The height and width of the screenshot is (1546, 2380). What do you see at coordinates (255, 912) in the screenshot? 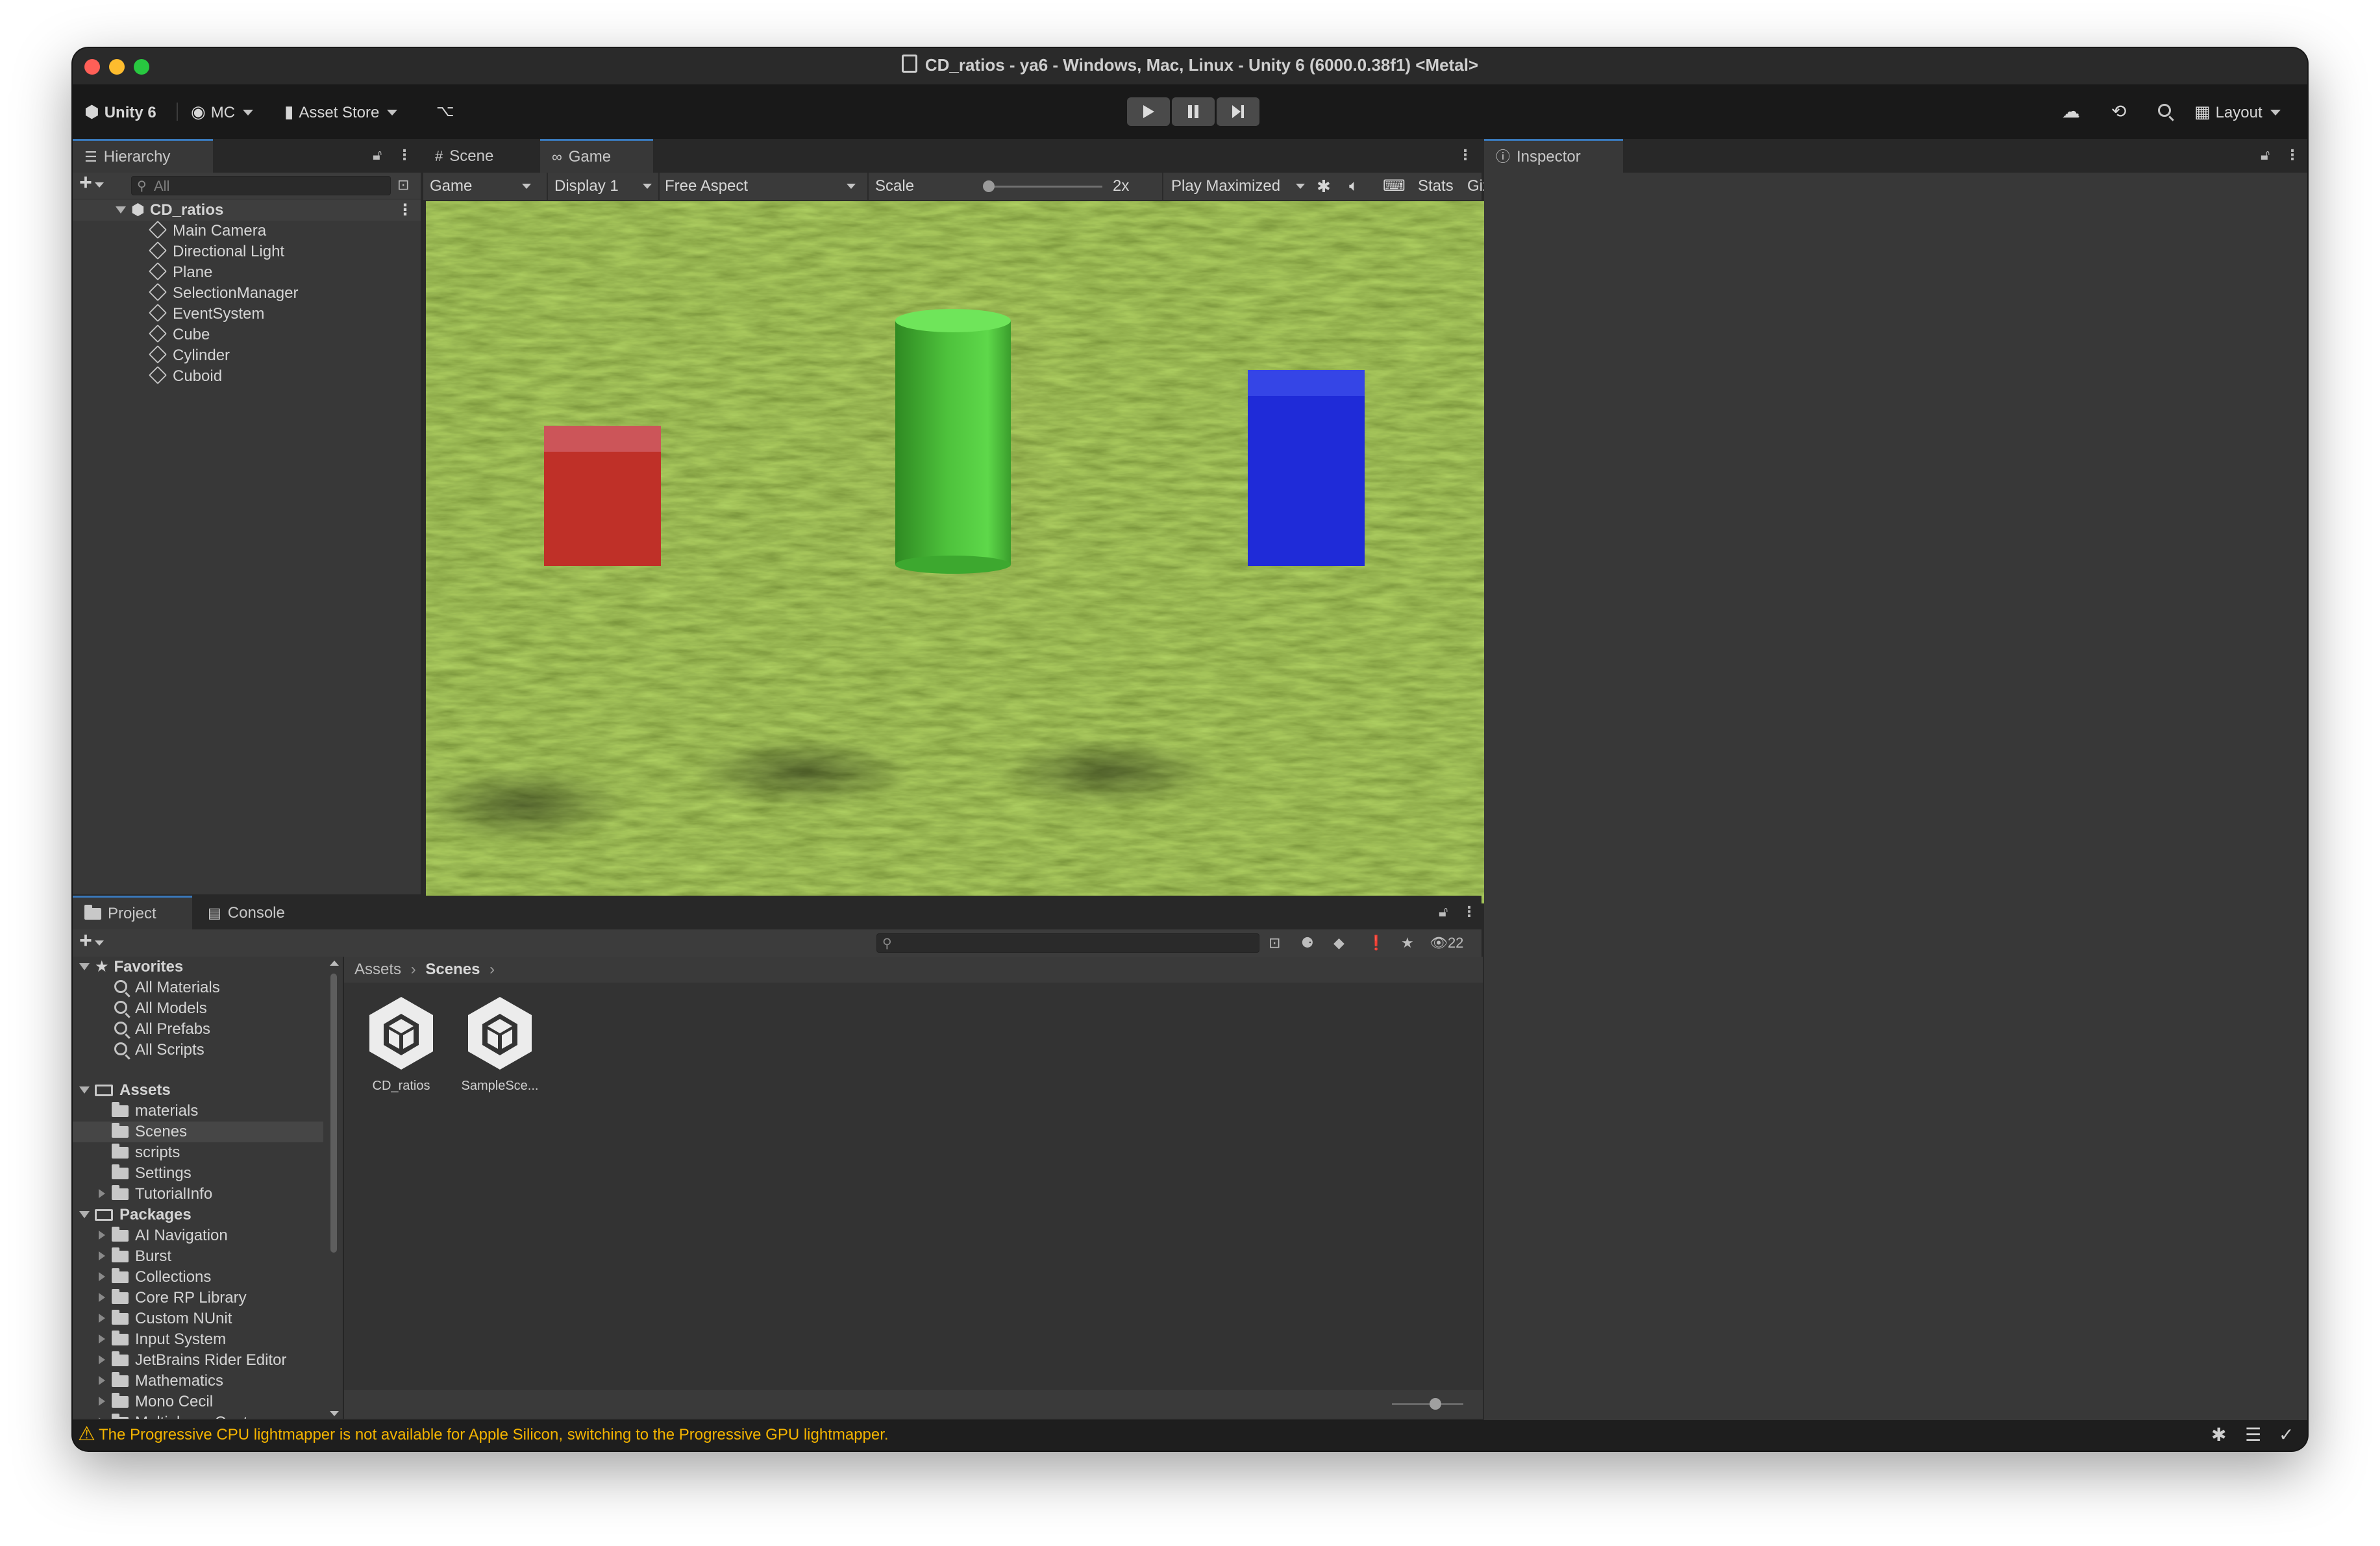
I see `tab-console: ▤ Console` at bounding box center [255, 912].